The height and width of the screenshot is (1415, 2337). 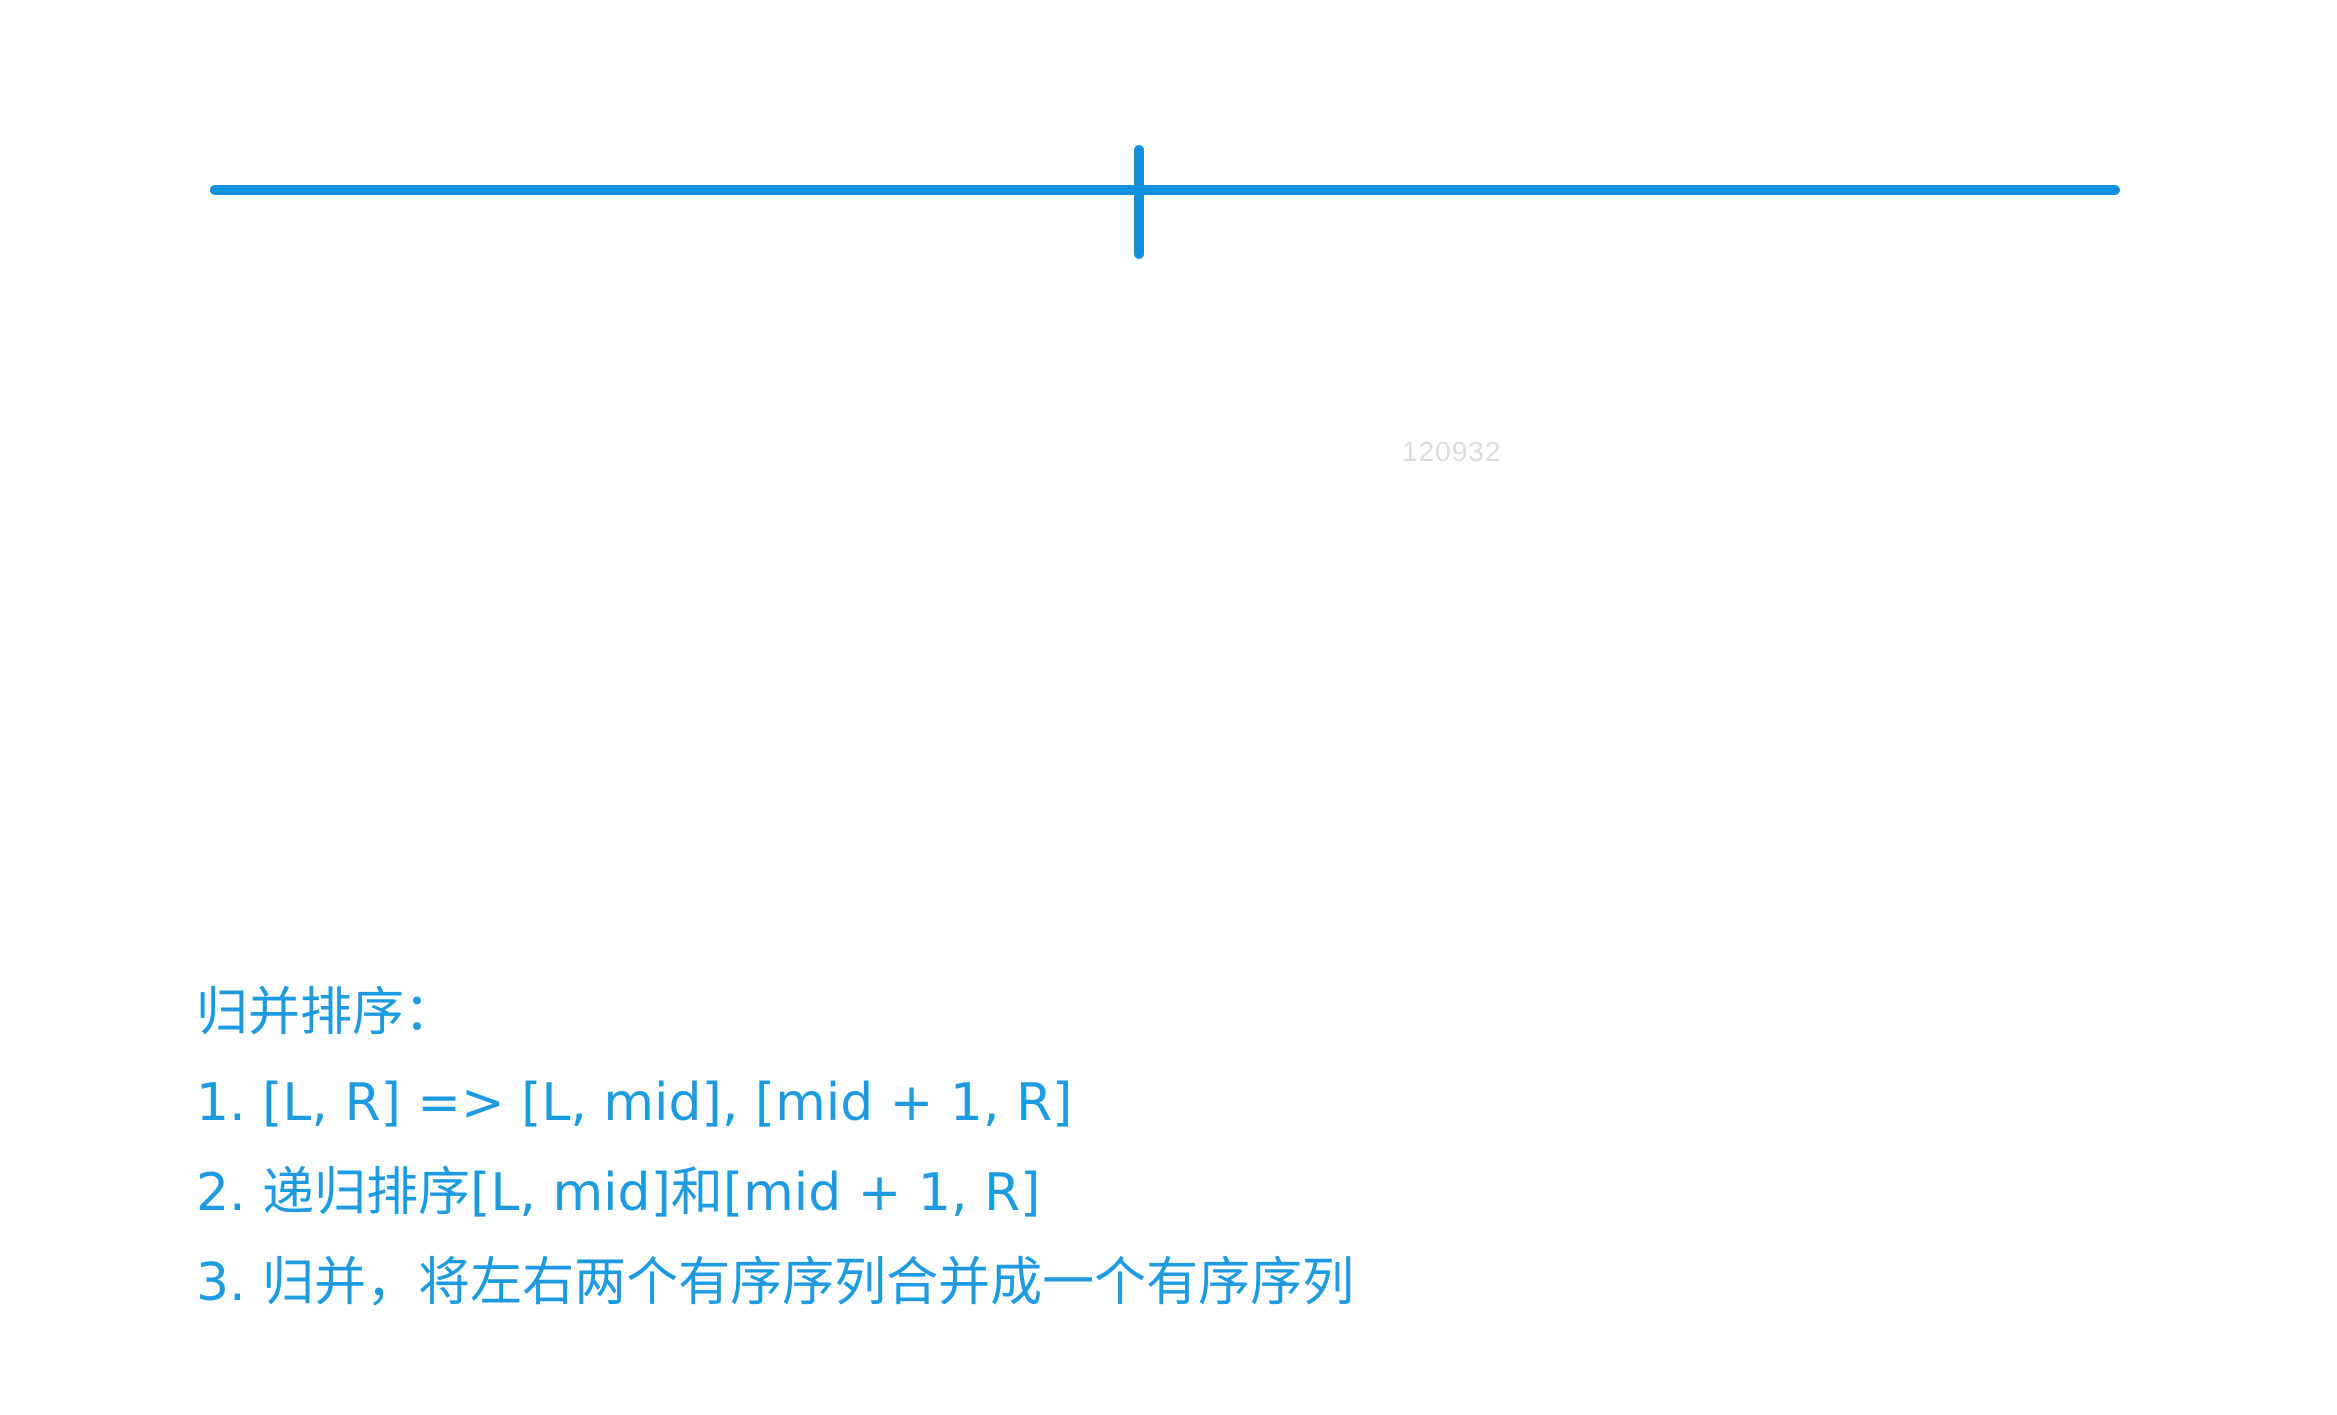 What do you see at coordinates (775, 1283) in the screenshot?
I see `step-3: 3. 归并，将左右两个有序序列合并成一个有序序列` at bounding box center [775, 1283].